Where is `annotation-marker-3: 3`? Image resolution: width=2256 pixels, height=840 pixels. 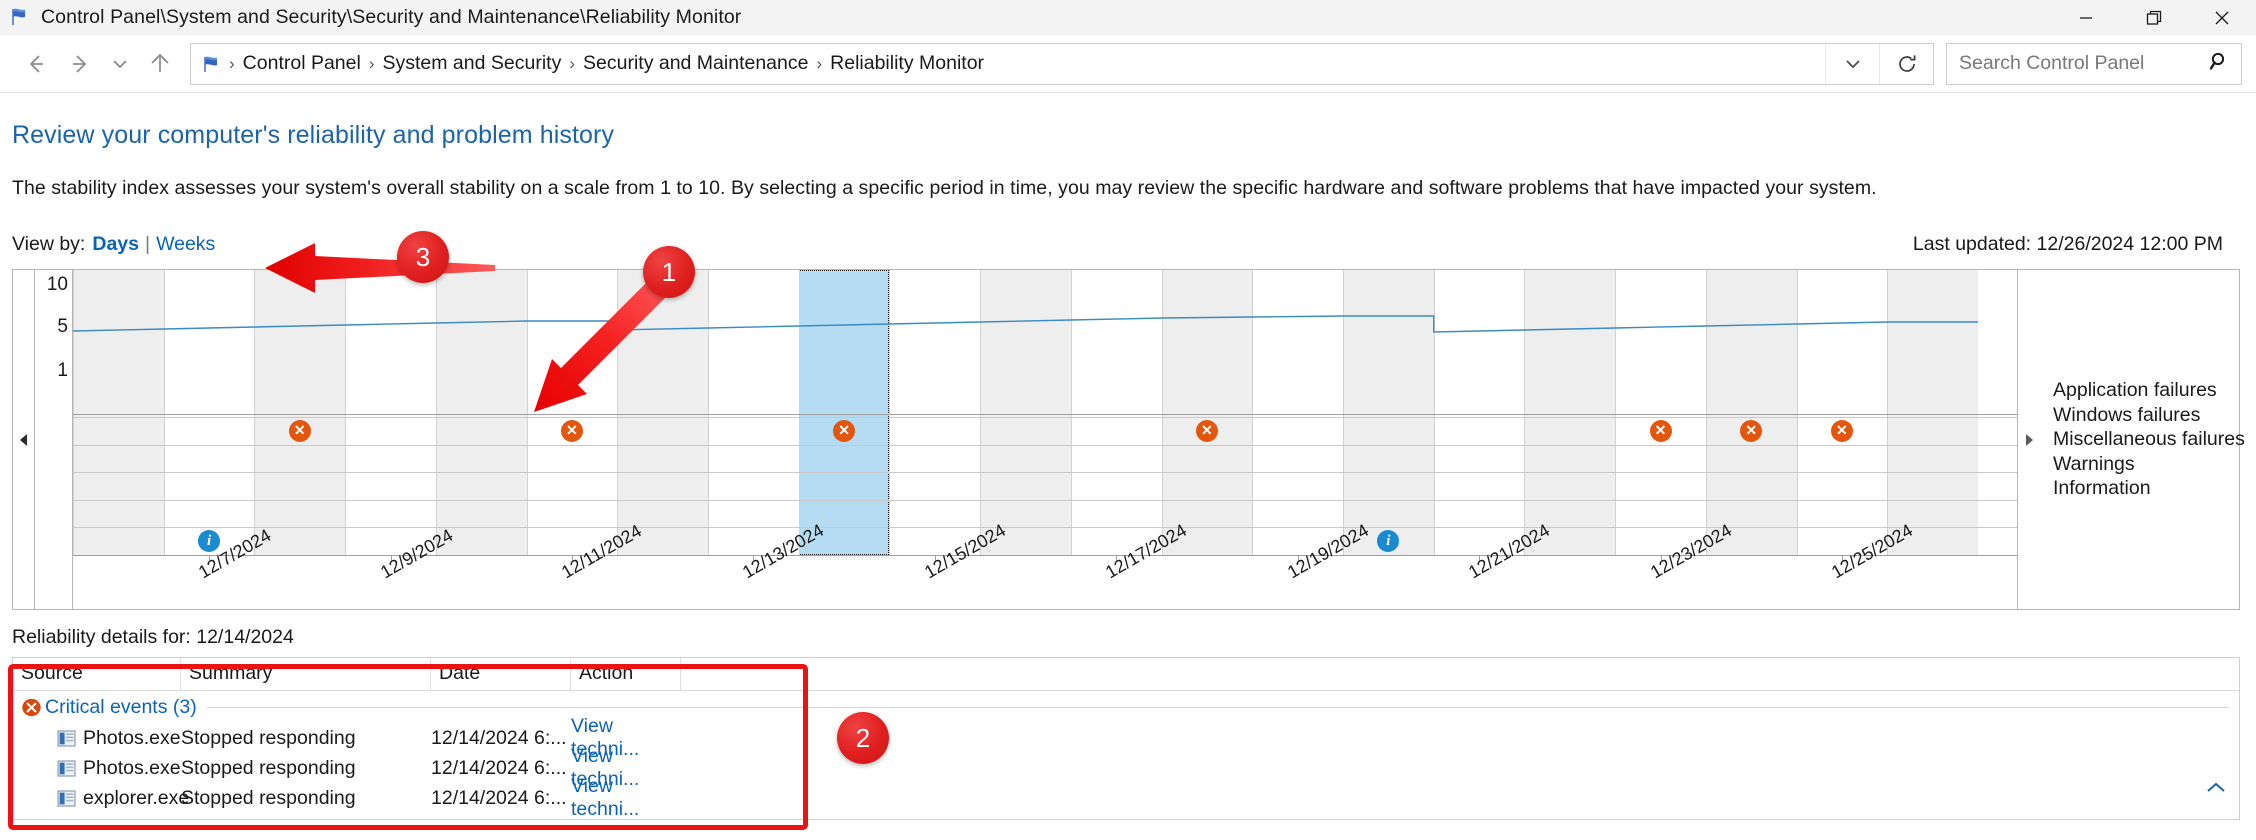 annotation-marker-3: 3 is located at coordinates (423, 257).